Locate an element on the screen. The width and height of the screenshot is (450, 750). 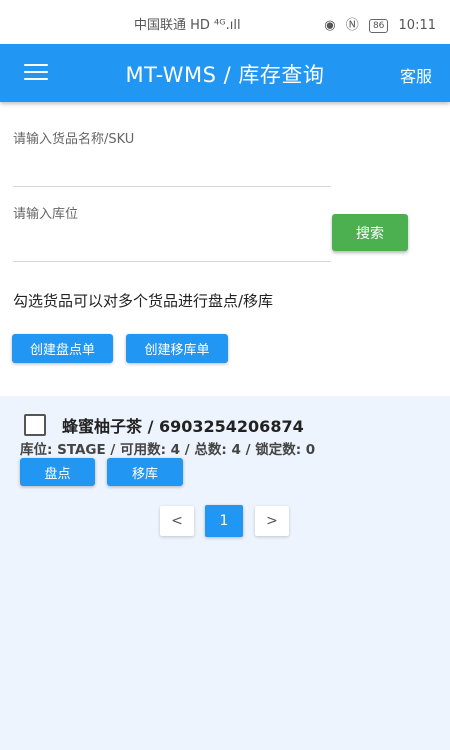
create-transfer-button: 创建移库单 is located at coordinates (177, 348).